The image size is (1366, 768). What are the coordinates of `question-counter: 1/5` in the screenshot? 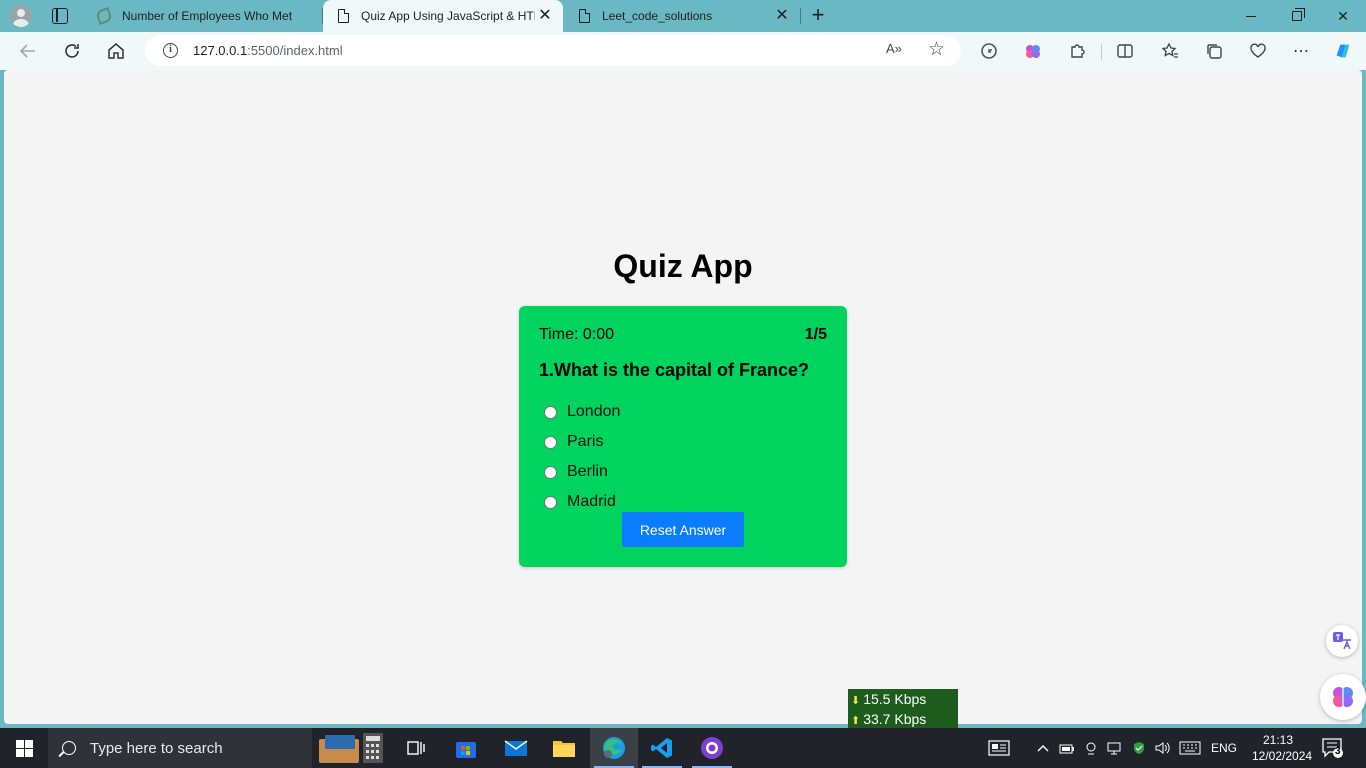 It's located at (815, 334).